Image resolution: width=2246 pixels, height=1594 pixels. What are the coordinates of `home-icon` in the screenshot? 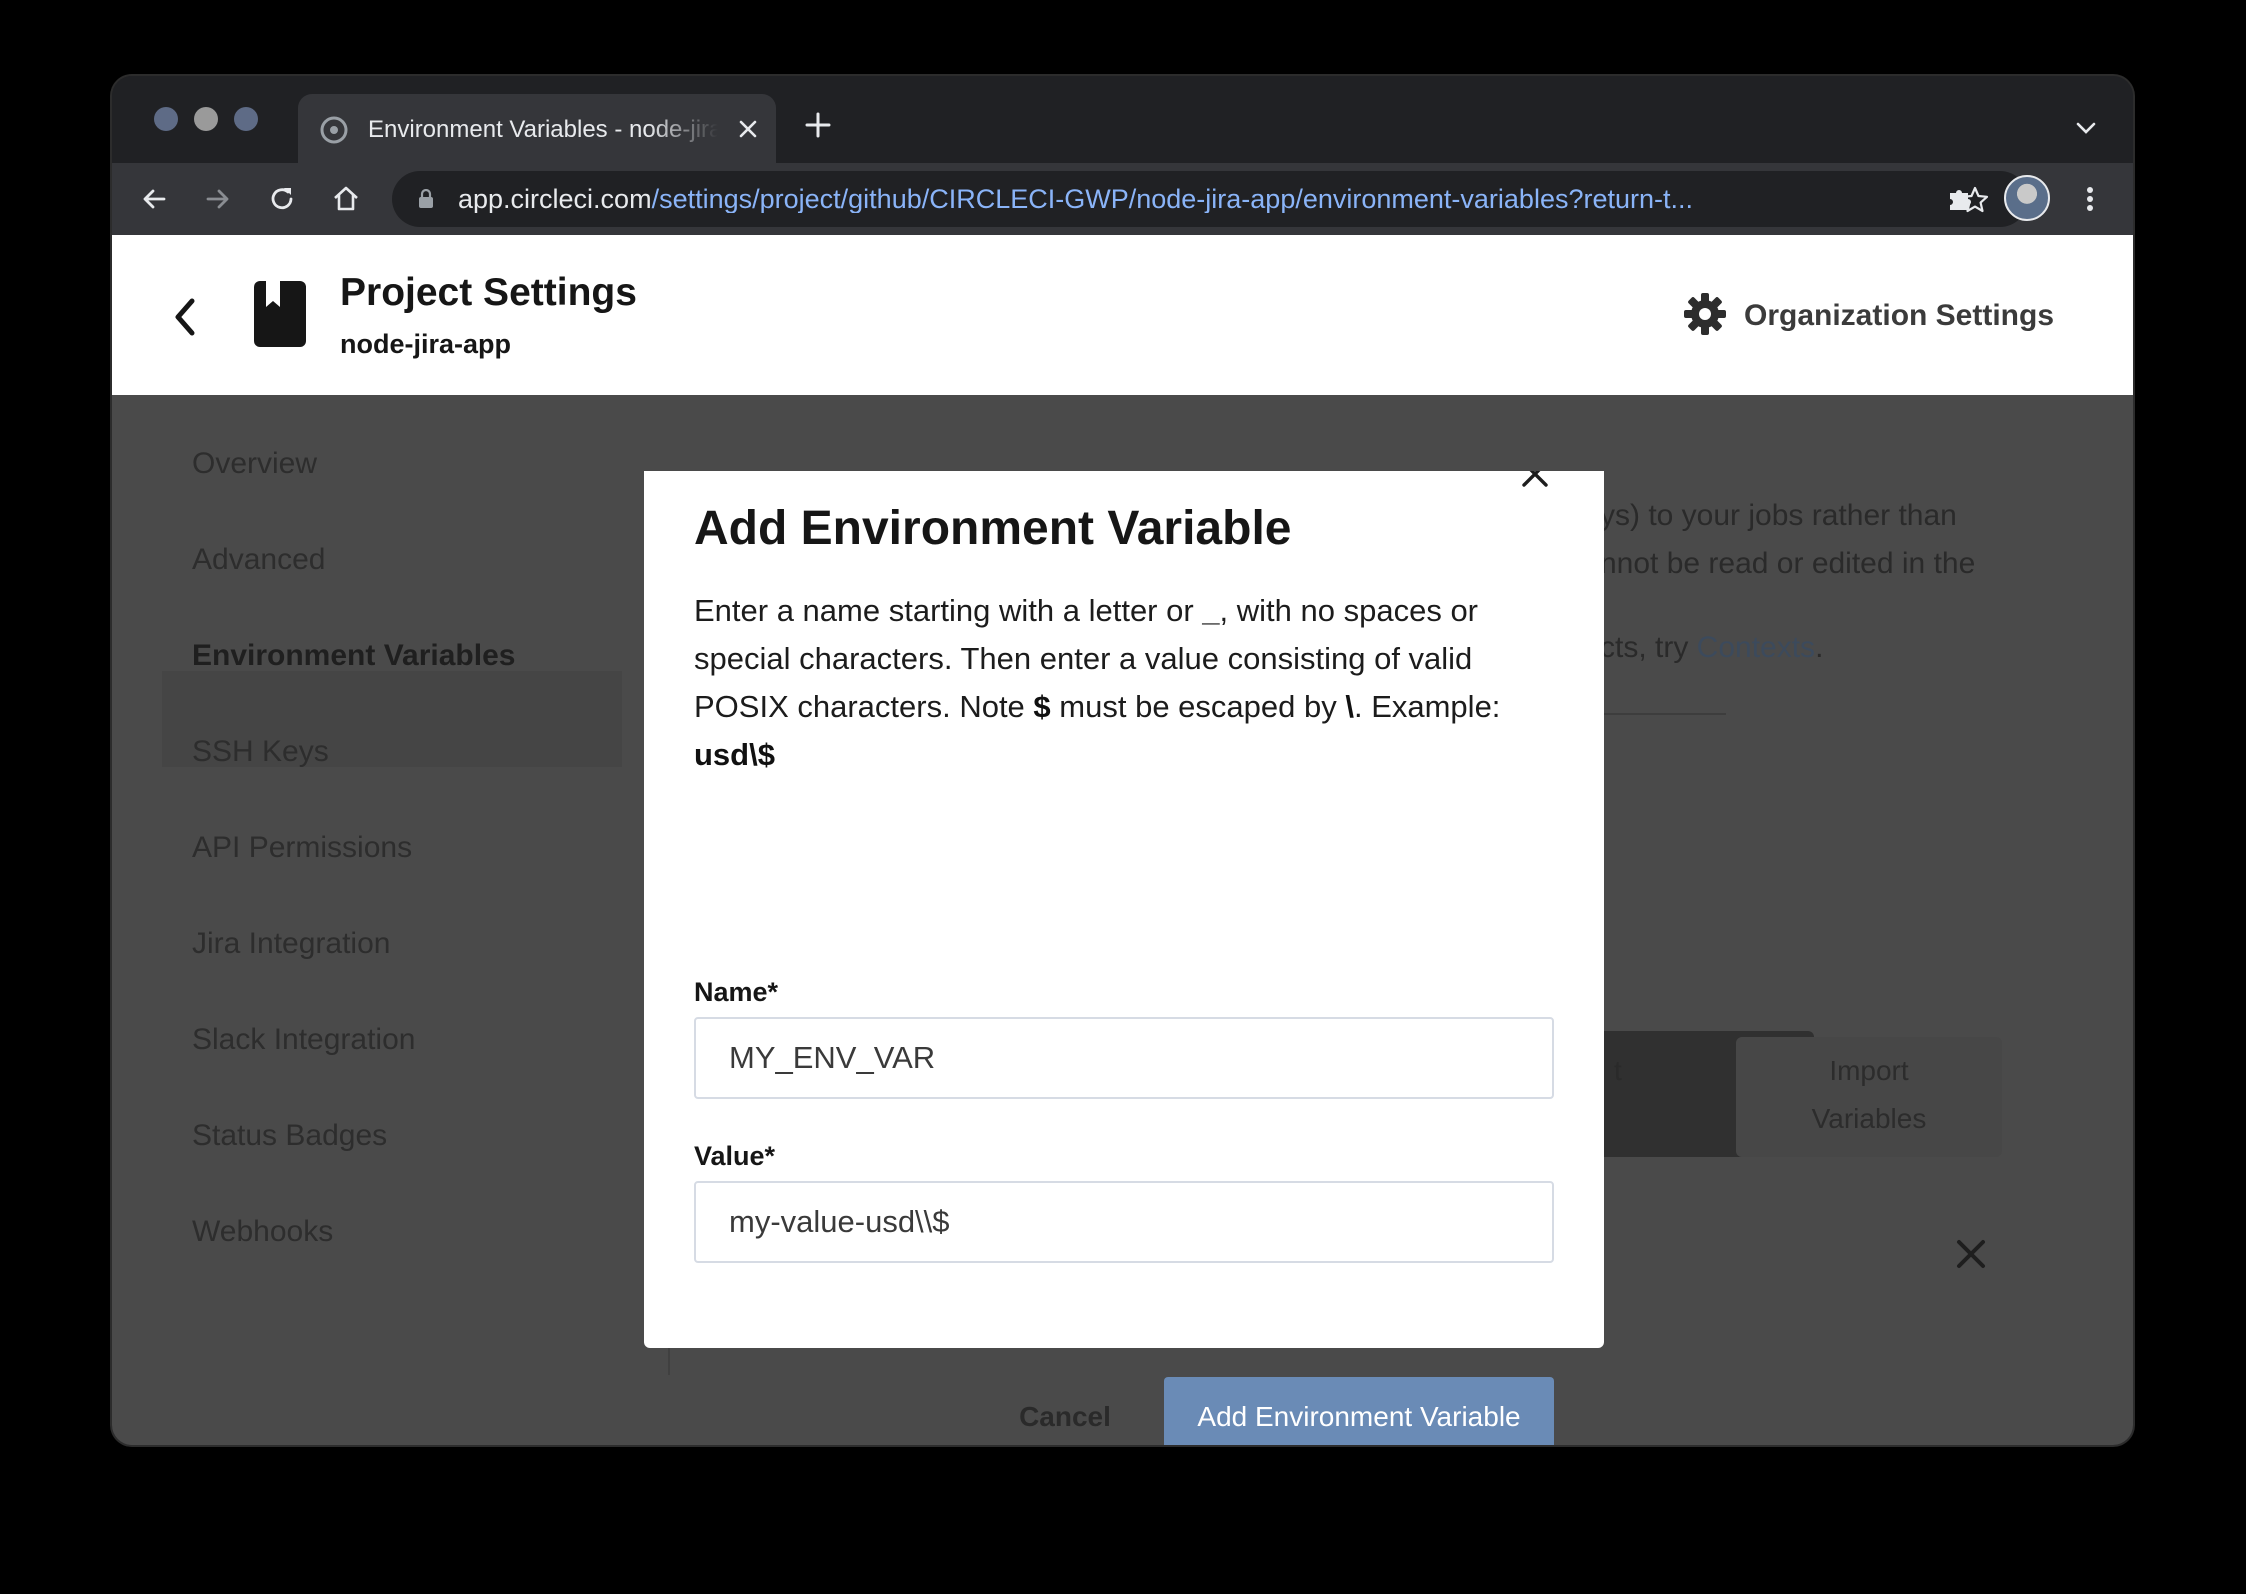 It's located at (346, 199).